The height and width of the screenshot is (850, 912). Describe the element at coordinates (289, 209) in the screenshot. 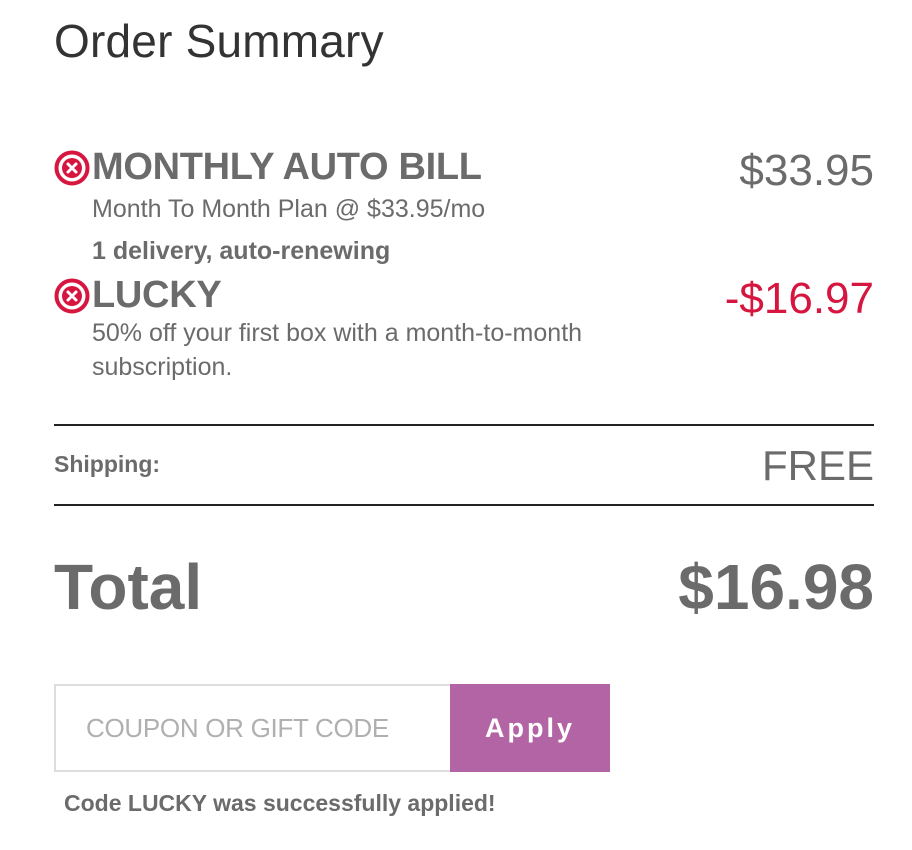

I see `line-item-plan-detail: Month To Month Plan @ $33.95/mo` at that location.